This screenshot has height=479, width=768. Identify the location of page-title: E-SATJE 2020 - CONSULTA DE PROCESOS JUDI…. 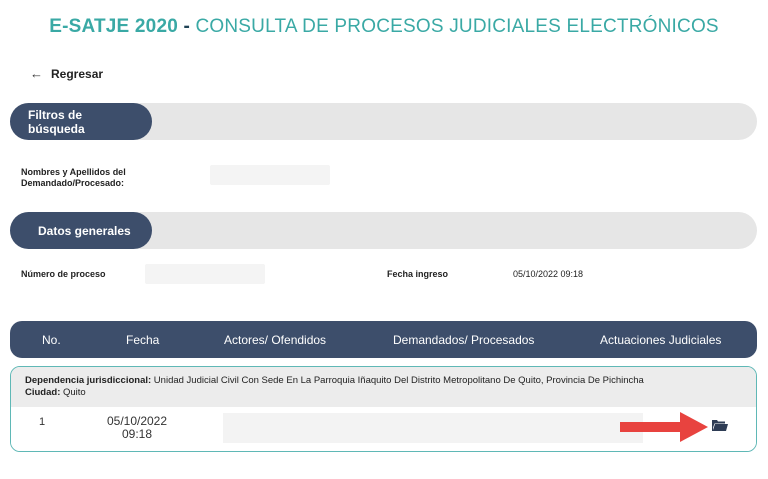
(384, 27).